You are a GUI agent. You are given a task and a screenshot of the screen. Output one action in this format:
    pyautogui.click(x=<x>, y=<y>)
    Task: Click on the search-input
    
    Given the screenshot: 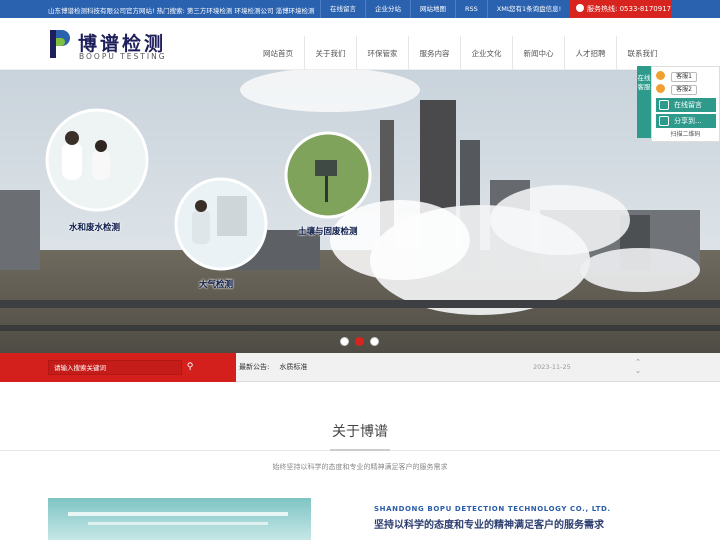 What is the action you would take?
    pyautogui.click(x=115, y=367)
    